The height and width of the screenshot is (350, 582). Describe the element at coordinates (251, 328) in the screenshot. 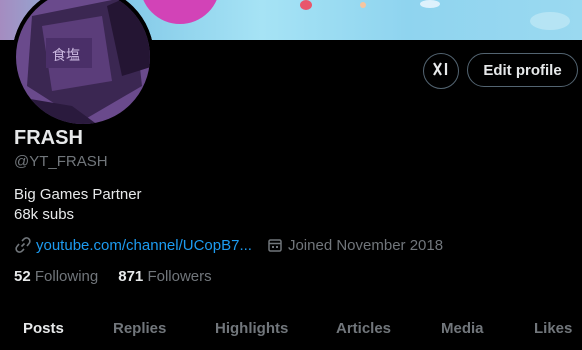

I see `tab-highlights: Highlights` at that location.